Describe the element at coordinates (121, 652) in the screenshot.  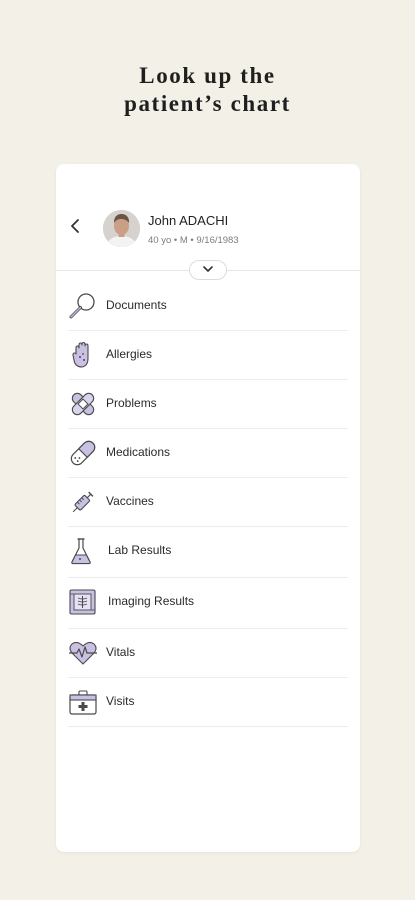
I see `menu-item-label: Vitals` at that location.